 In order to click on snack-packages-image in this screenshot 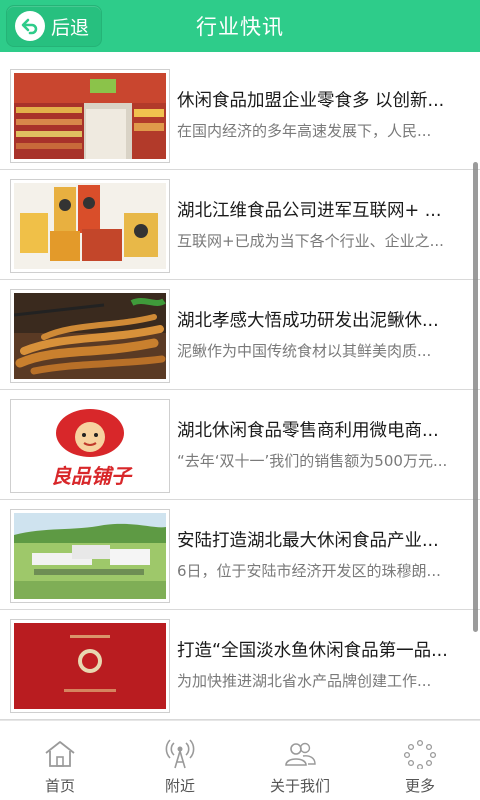, I will do `click(90, 226)`.